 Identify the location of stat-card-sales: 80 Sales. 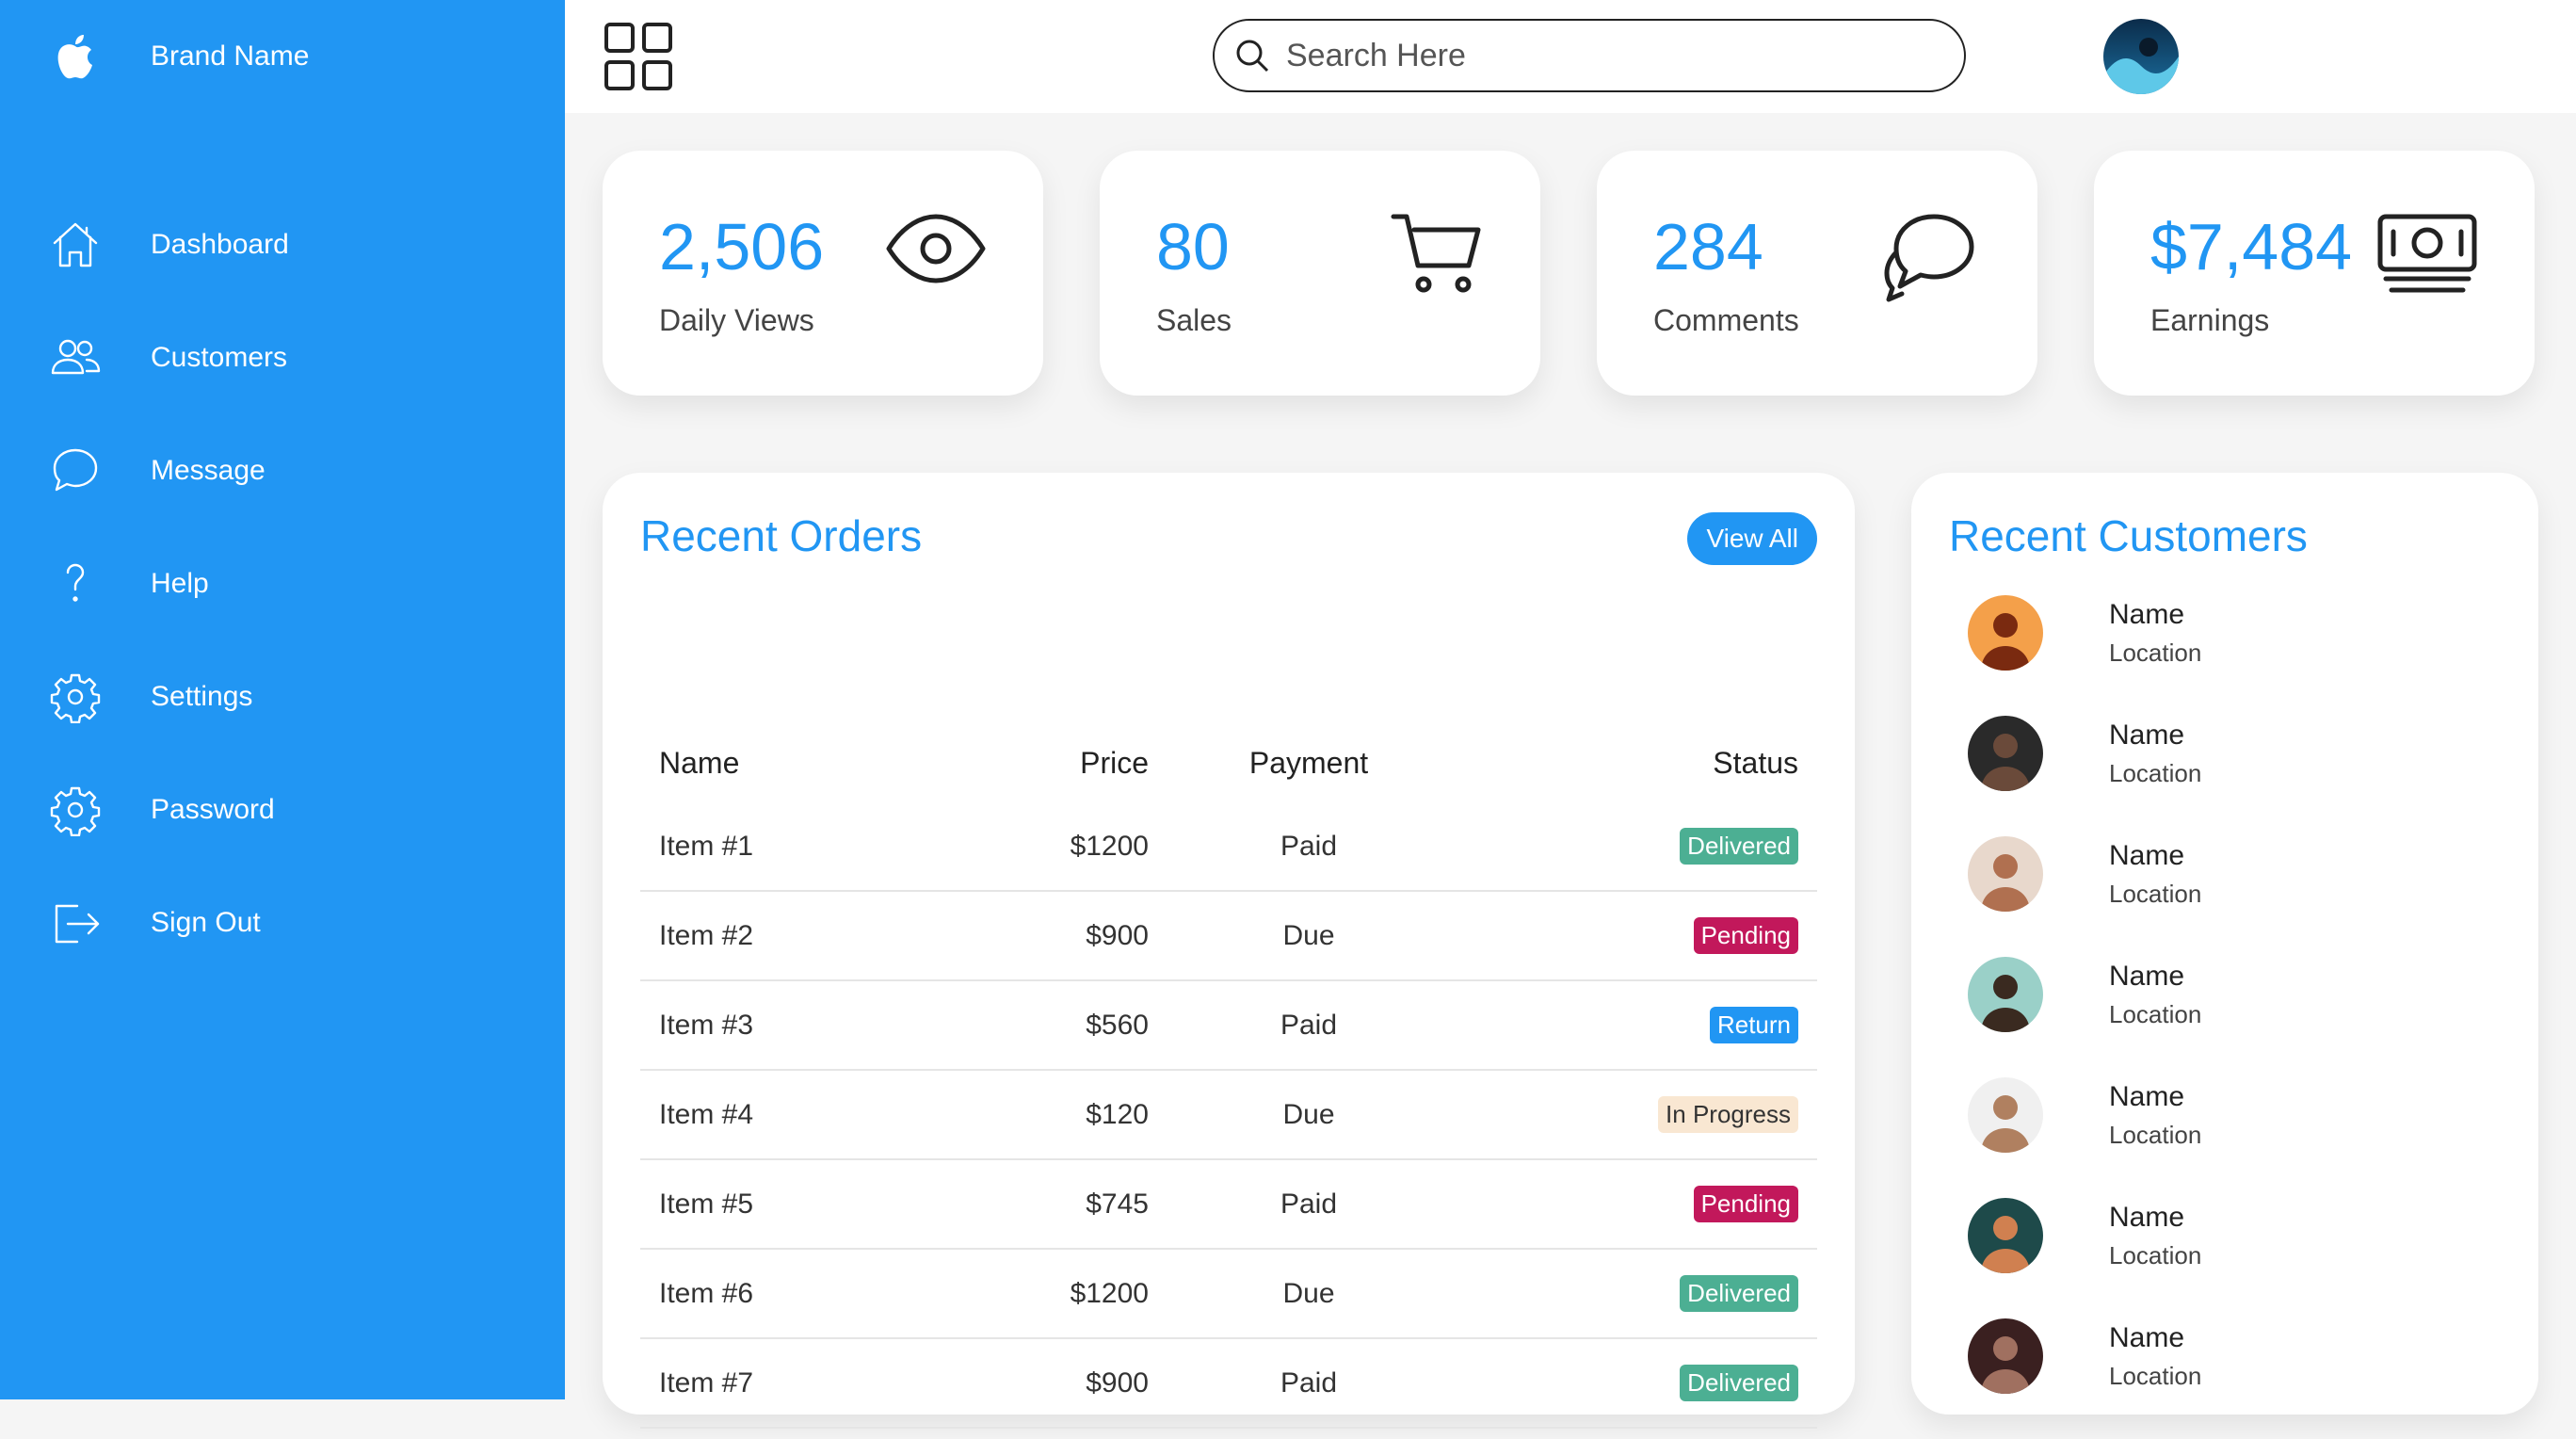
(1320, 273).